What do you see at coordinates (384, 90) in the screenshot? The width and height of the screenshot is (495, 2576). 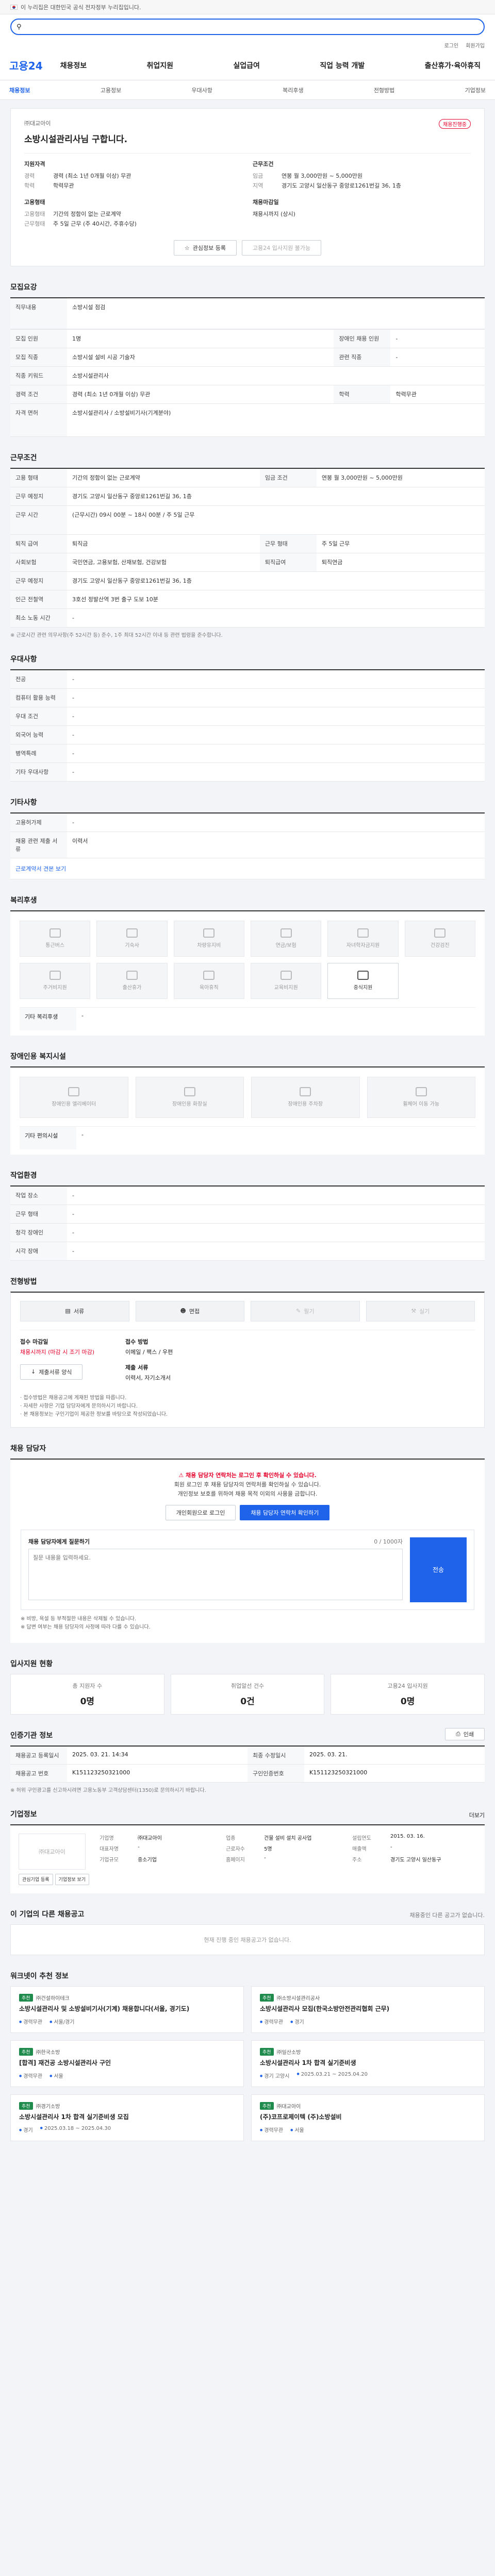 I see `tab-apply: 전형방법` at bounding box center [384, 90].